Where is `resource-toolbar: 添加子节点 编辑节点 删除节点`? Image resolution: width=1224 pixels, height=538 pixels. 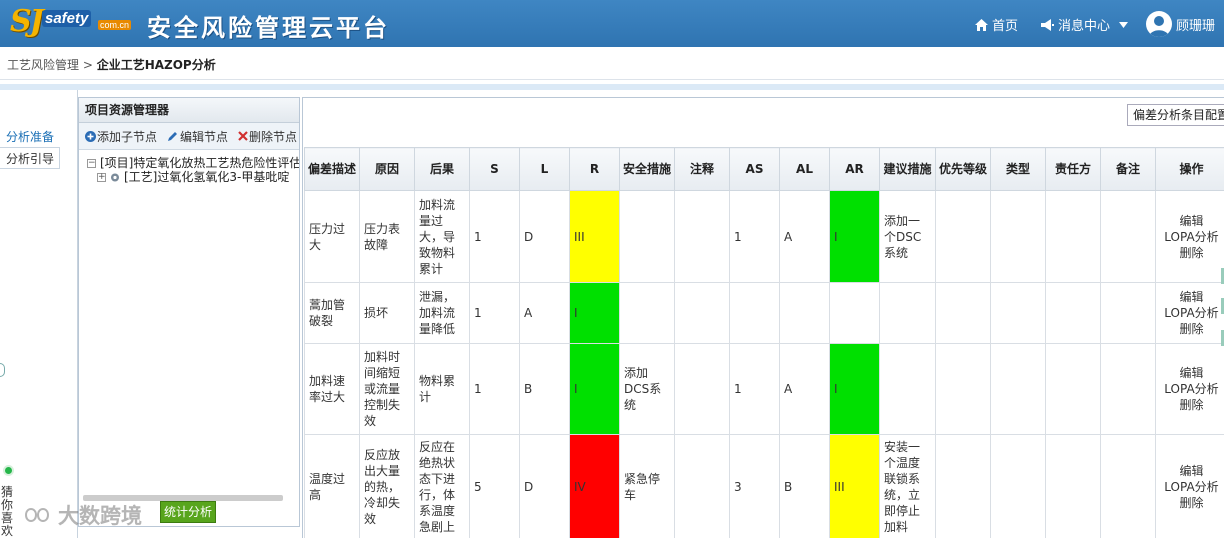
resource-toolbar: 添加子节点 编辑节点 删除节点 is located at coordinates (189, 136).